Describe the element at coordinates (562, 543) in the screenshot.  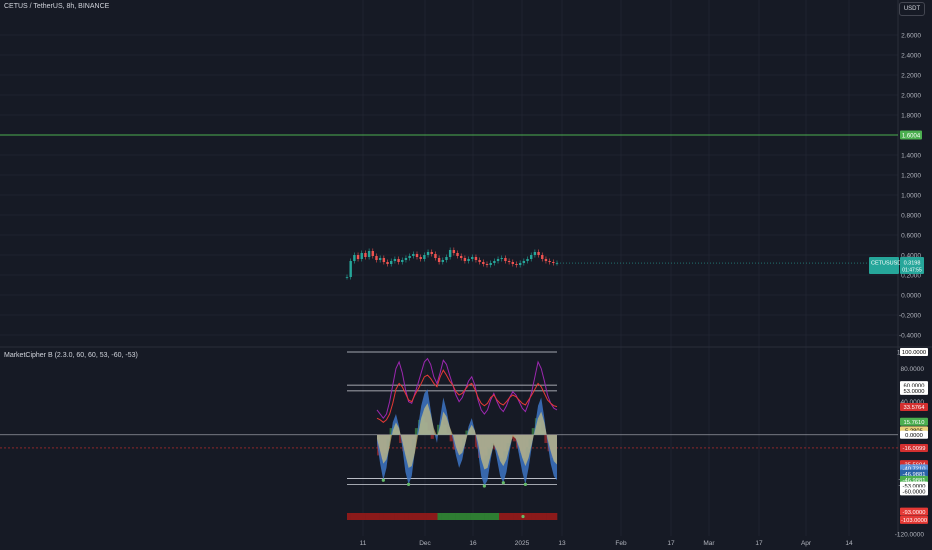
I see `x-tick-label: 13` at that location.